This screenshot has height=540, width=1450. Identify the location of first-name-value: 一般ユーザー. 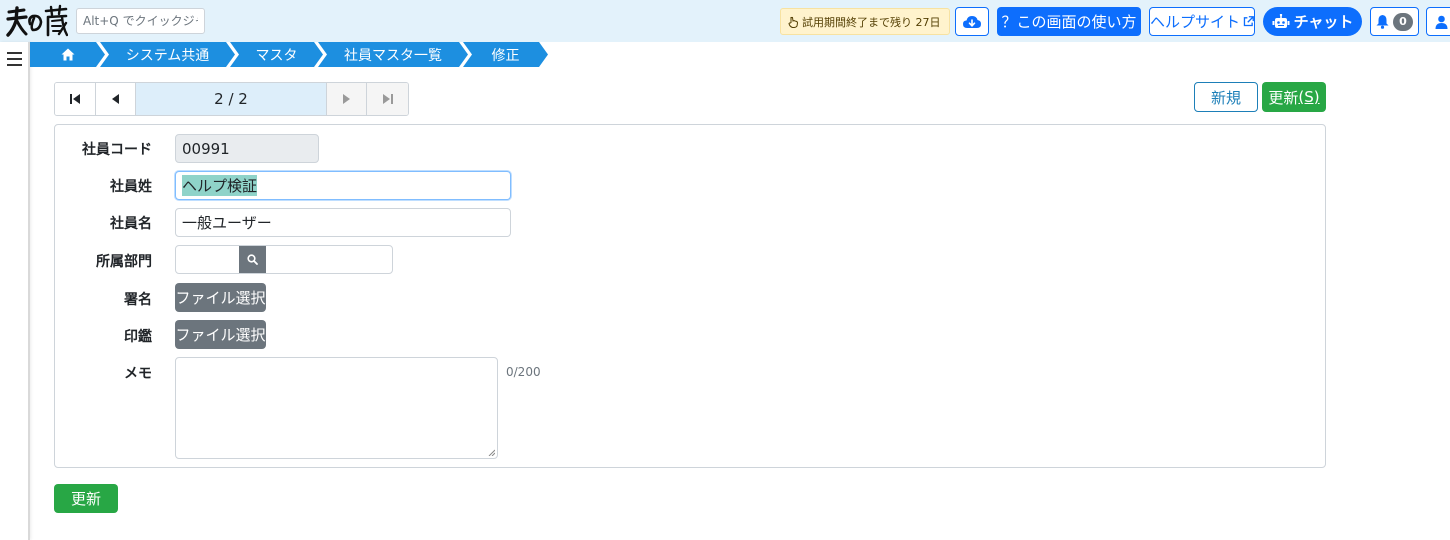
(227, 223).